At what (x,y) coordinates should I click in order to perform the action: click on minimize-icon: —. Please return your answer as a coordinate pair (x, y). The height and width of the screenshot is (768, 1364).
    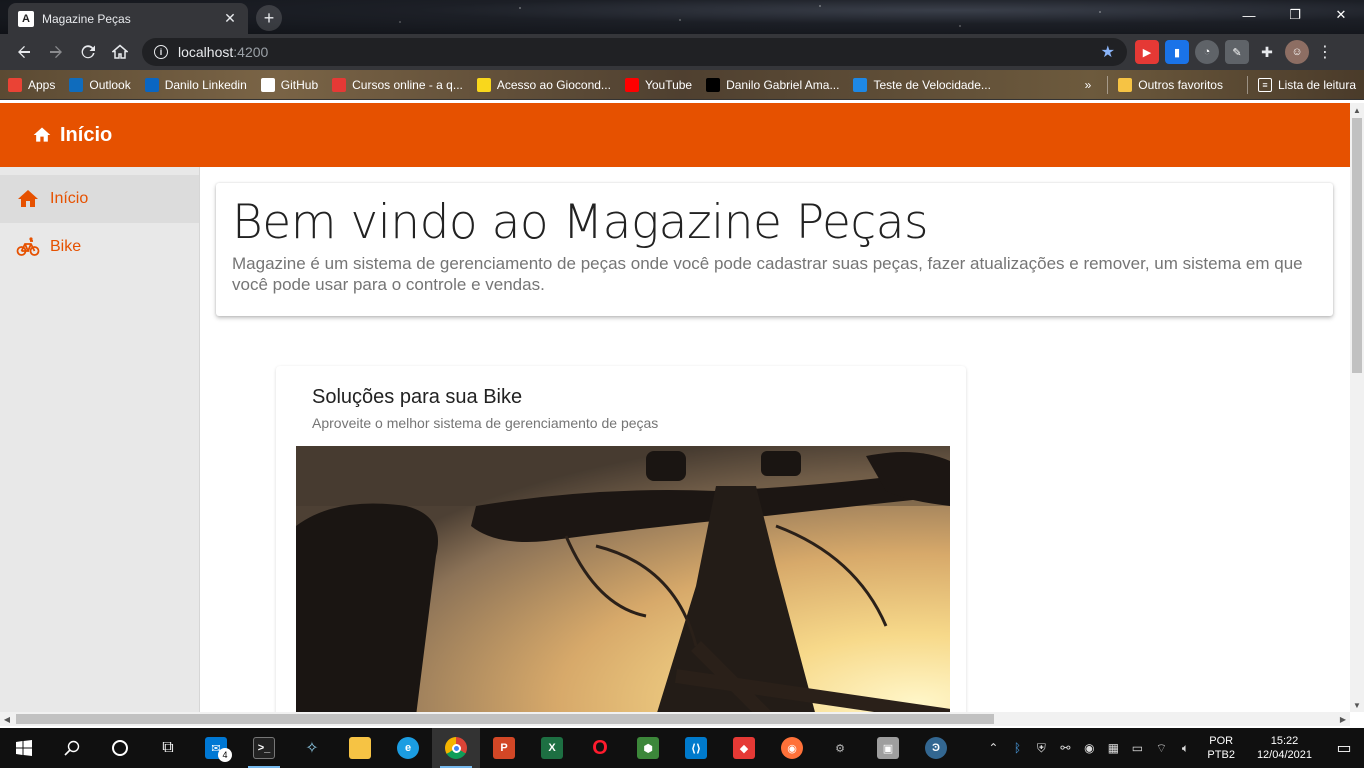
    Looking at the image, I should click on (1249, 15).